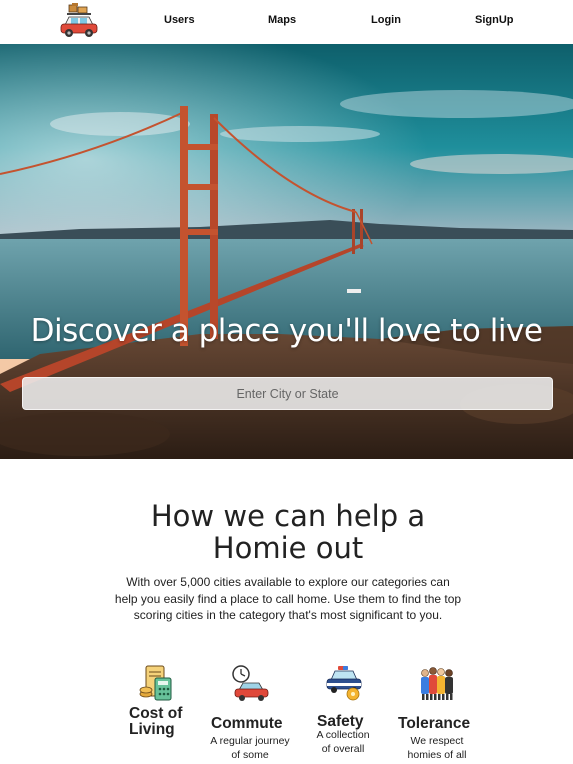  I want to click on category-title: Commute, so click(247, 723).